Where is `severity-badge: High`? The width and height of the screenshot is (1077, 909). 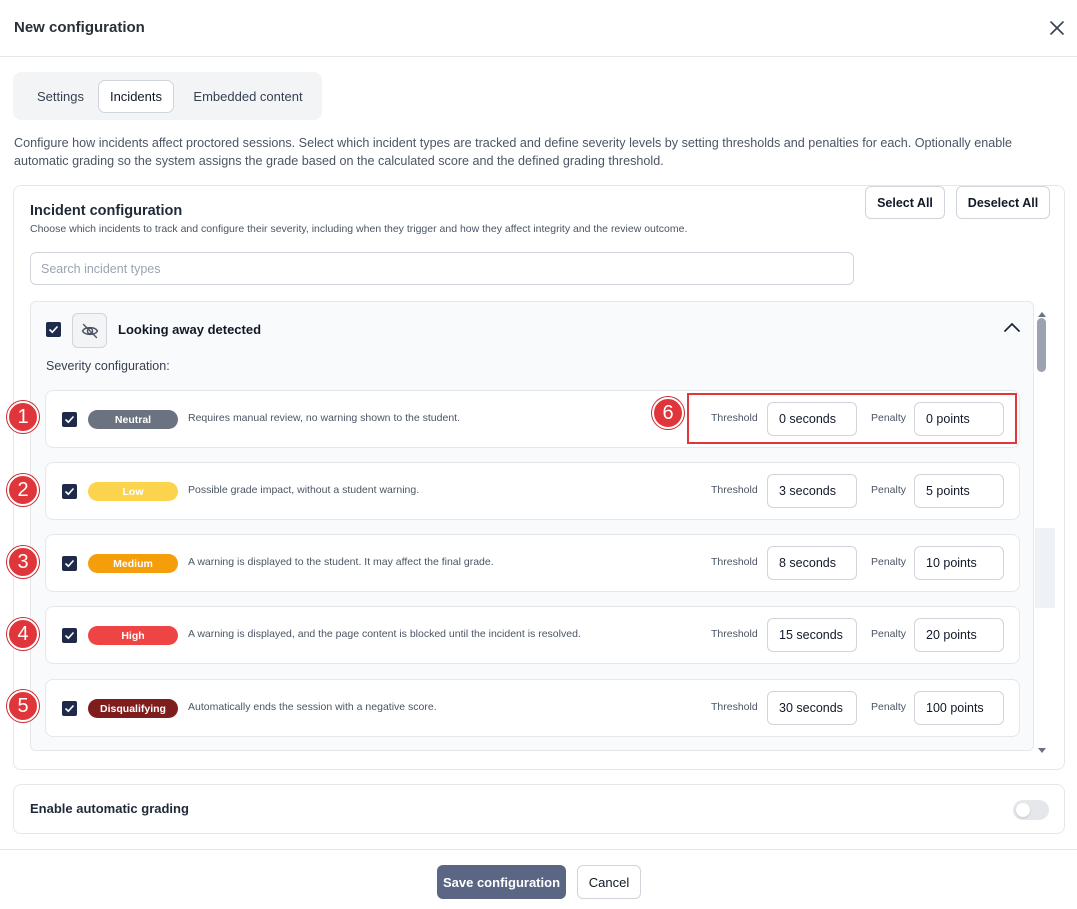 severity-badge: High is located at coordinates (133, 635).